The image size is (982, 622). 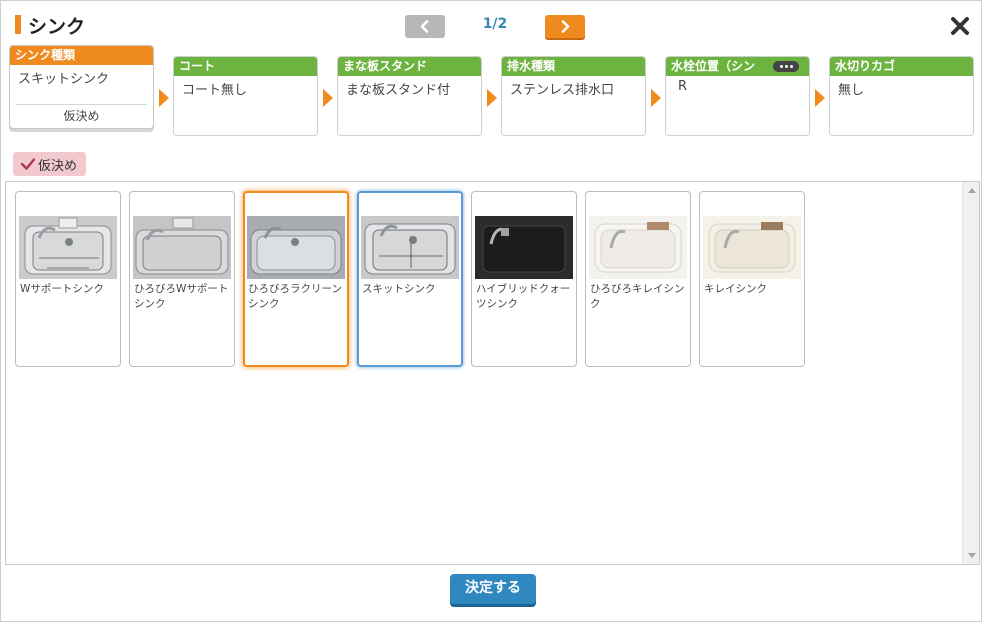 What do you see at coordinates (970, 373) in the screenshot?
I see `scrollbar` at bounding box center [970, 373].